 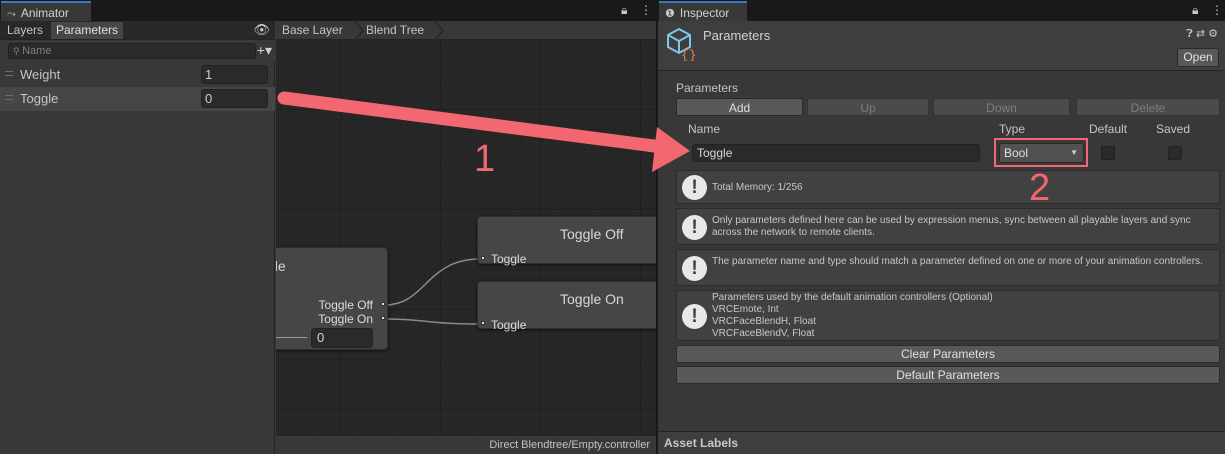 I want to click on animator-tab: ⤳ Animator, so click(x=46, y=11).